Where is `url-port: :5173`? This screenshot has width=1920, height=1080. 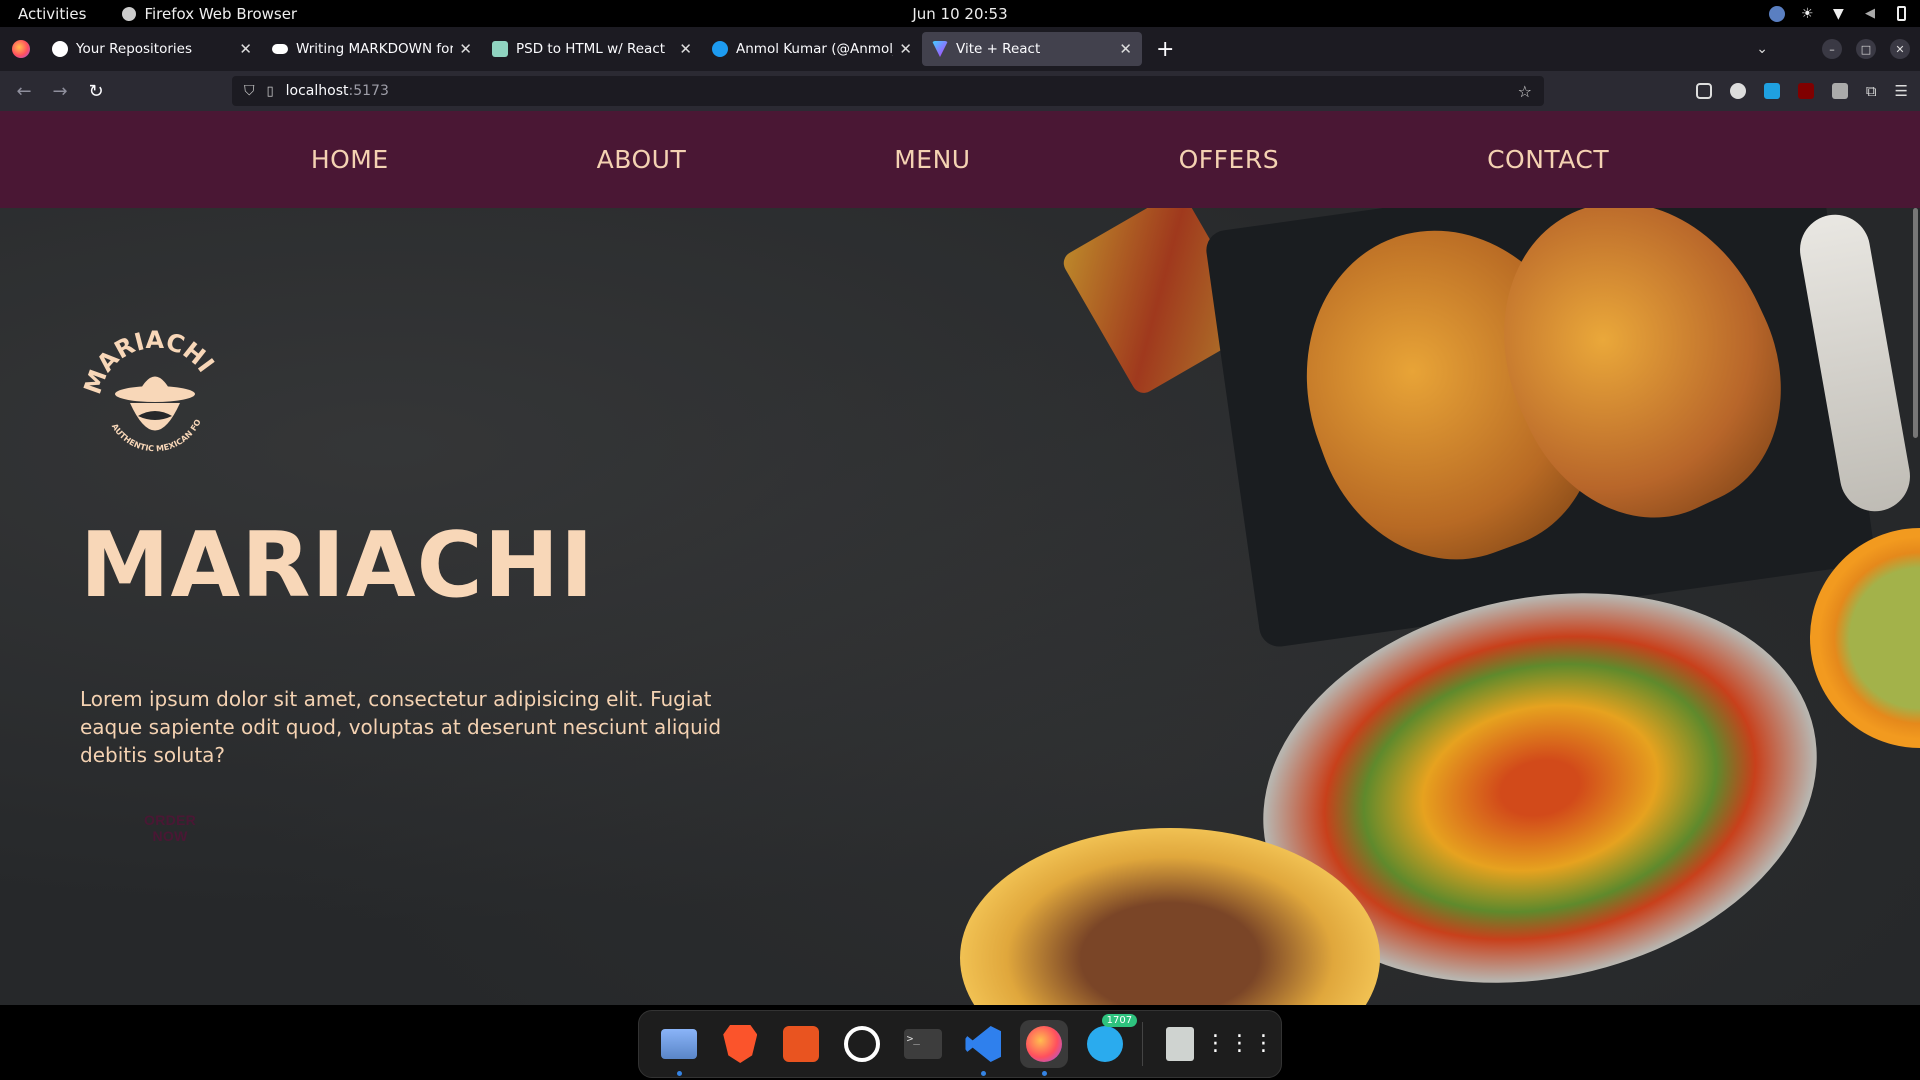 url-port: :5173 is located at coordinates (368, 91).